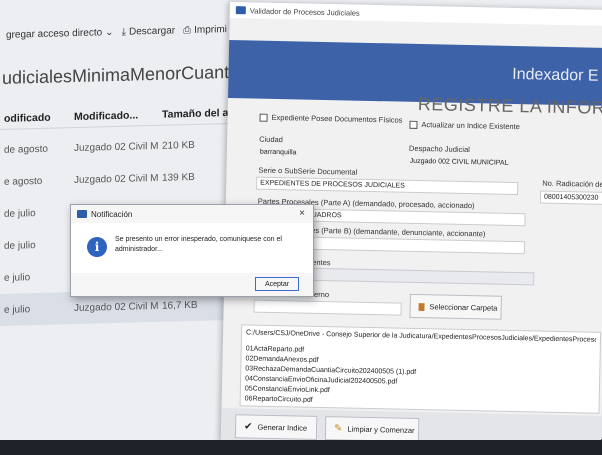 This screenshot has height=455, width=602. What do you see at coordinates (301, 447) in the screenshot?
I see `desk-background` at bounding box center [301, 447].